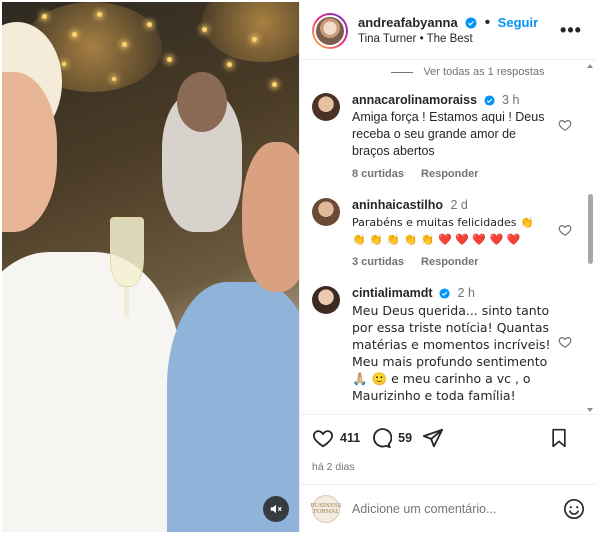  I want to click on send-paper-plane-icon, so click(433, 438).